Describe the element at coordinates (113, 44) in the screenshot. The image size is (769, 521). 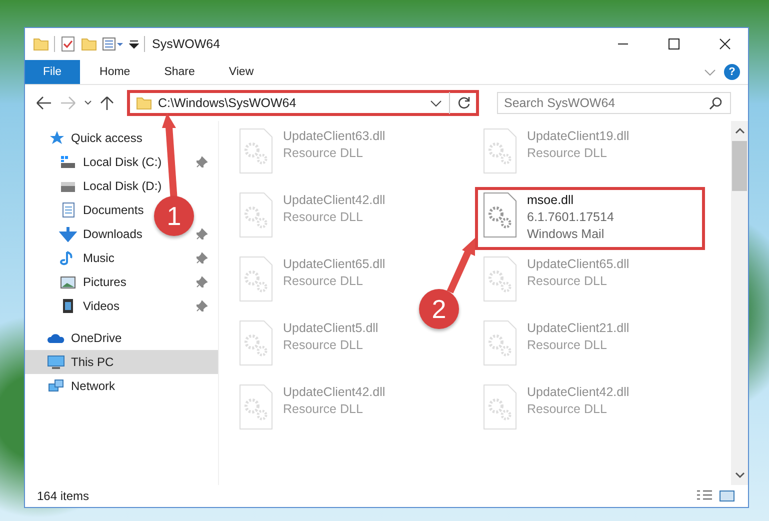
I see `list-icon` at that location.